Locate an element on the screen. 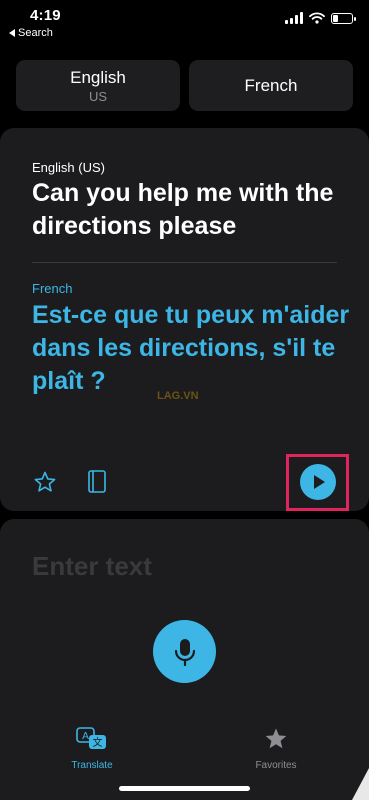 The image size is (369, 800). microphone-button is located at coordinates (184, 651).